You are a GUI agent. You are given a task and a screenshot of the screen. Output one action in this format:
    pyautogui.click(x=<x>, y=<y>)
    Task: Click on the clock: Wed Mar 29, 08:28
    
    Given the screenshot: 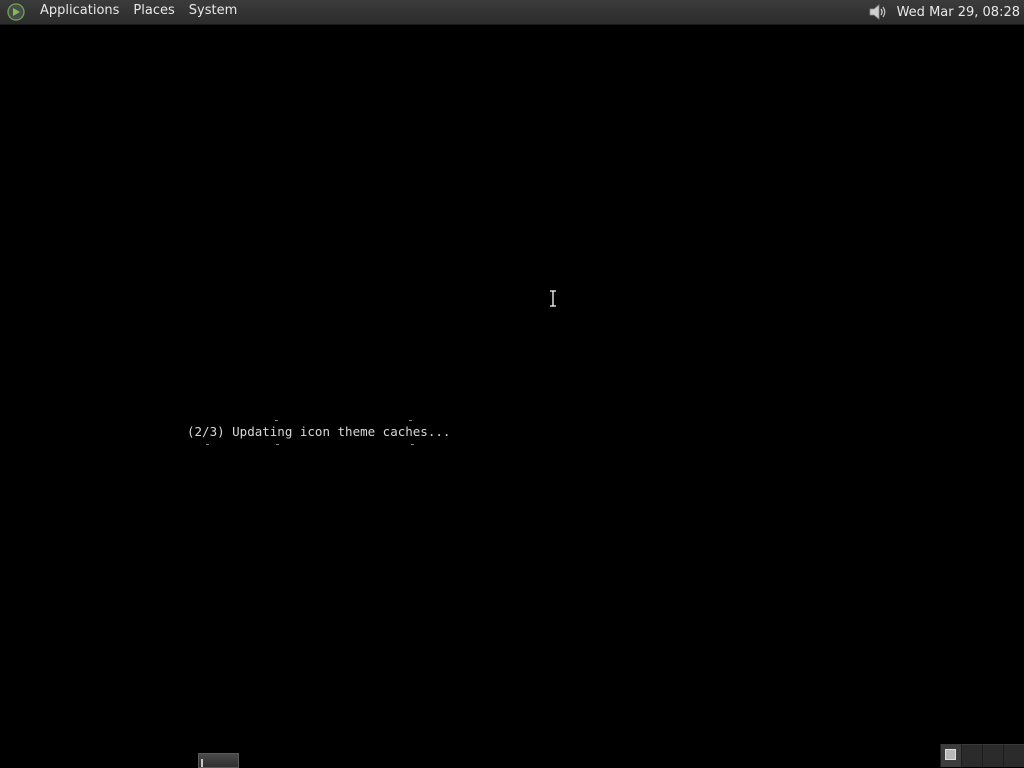 What is the action you would take?
    pyautogui.click(x=960, y=12)
    